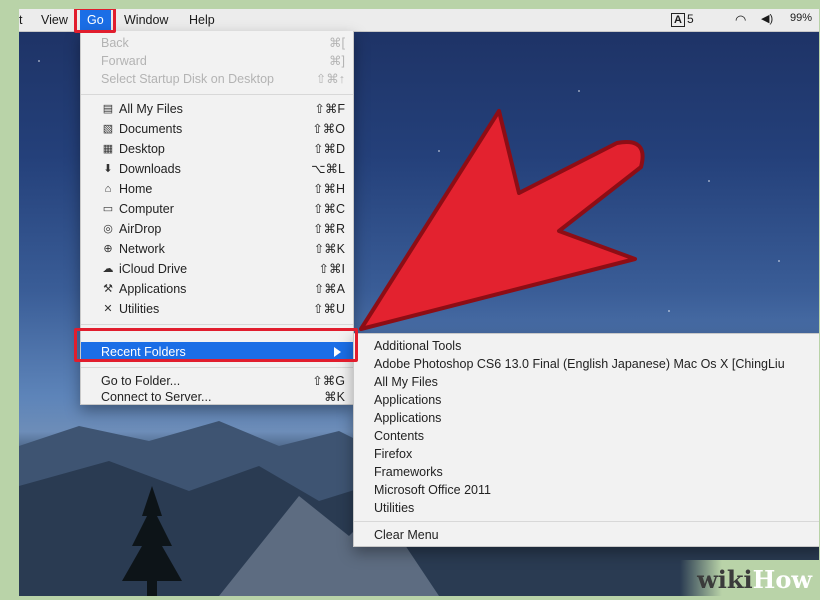 This screenshot has height=600, width=820. Describe the element at coordinates (217, 109) in the screenshot. I see `menu-item-all-my-files: ▤ All My Files ⇧⌘F` at that location.